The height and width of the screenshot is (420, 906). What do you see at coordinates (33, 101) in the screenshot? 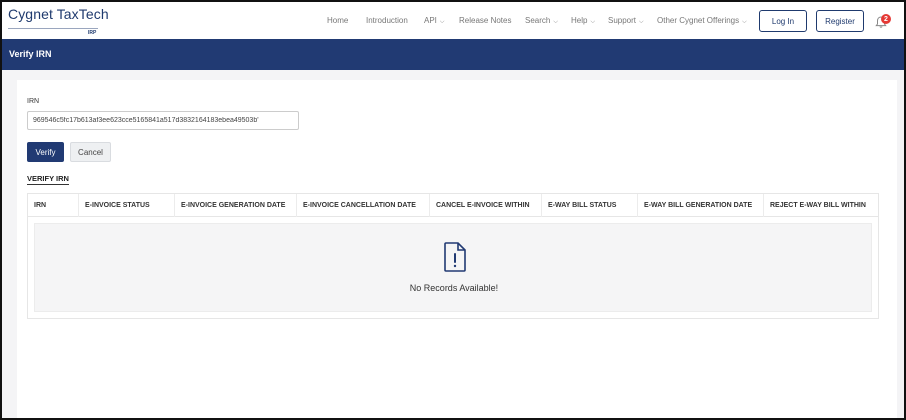
I see `irn-label: IRN` at bounding box center [33, 101].